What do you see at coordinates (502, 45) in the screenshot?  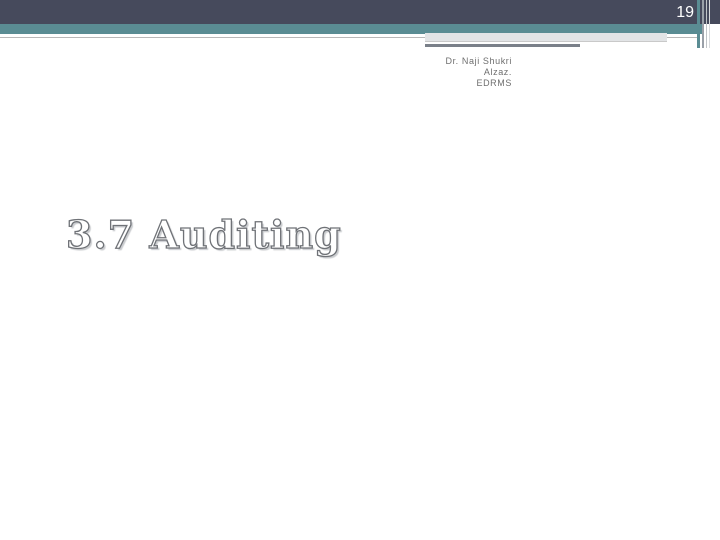 I see `header-dark-line` at bounding box center [502, 45].